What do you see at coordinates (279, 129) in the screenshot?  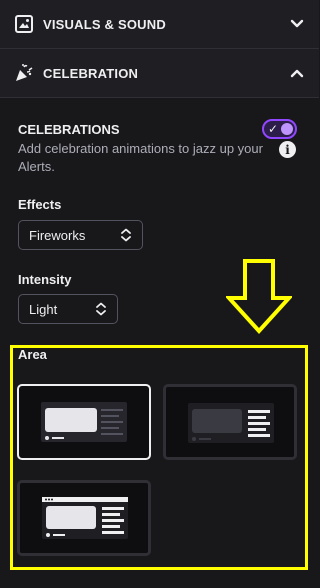 I see `celebrations-toggle: ✓` at bounding box center [279, 129].